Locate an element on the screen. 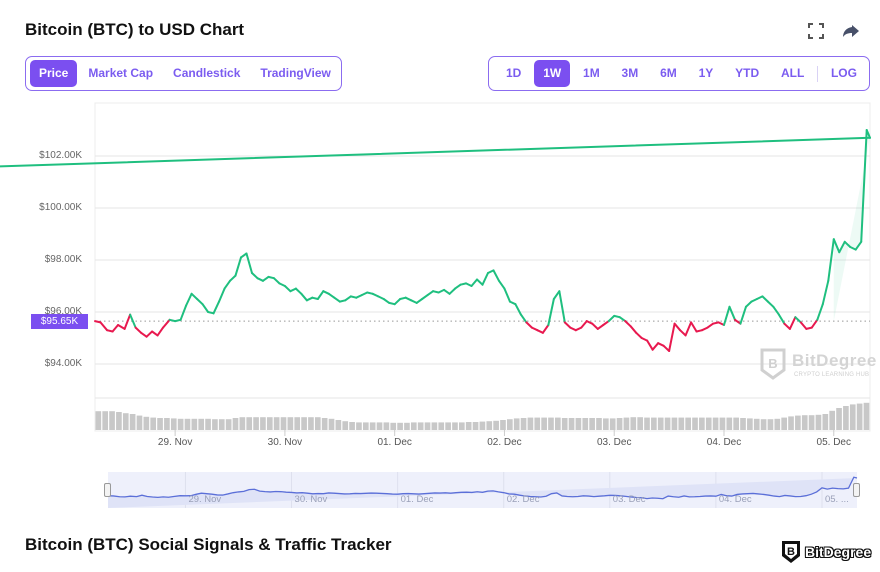  watermark-brand: BitDegree is located at coordinates (834, 360).